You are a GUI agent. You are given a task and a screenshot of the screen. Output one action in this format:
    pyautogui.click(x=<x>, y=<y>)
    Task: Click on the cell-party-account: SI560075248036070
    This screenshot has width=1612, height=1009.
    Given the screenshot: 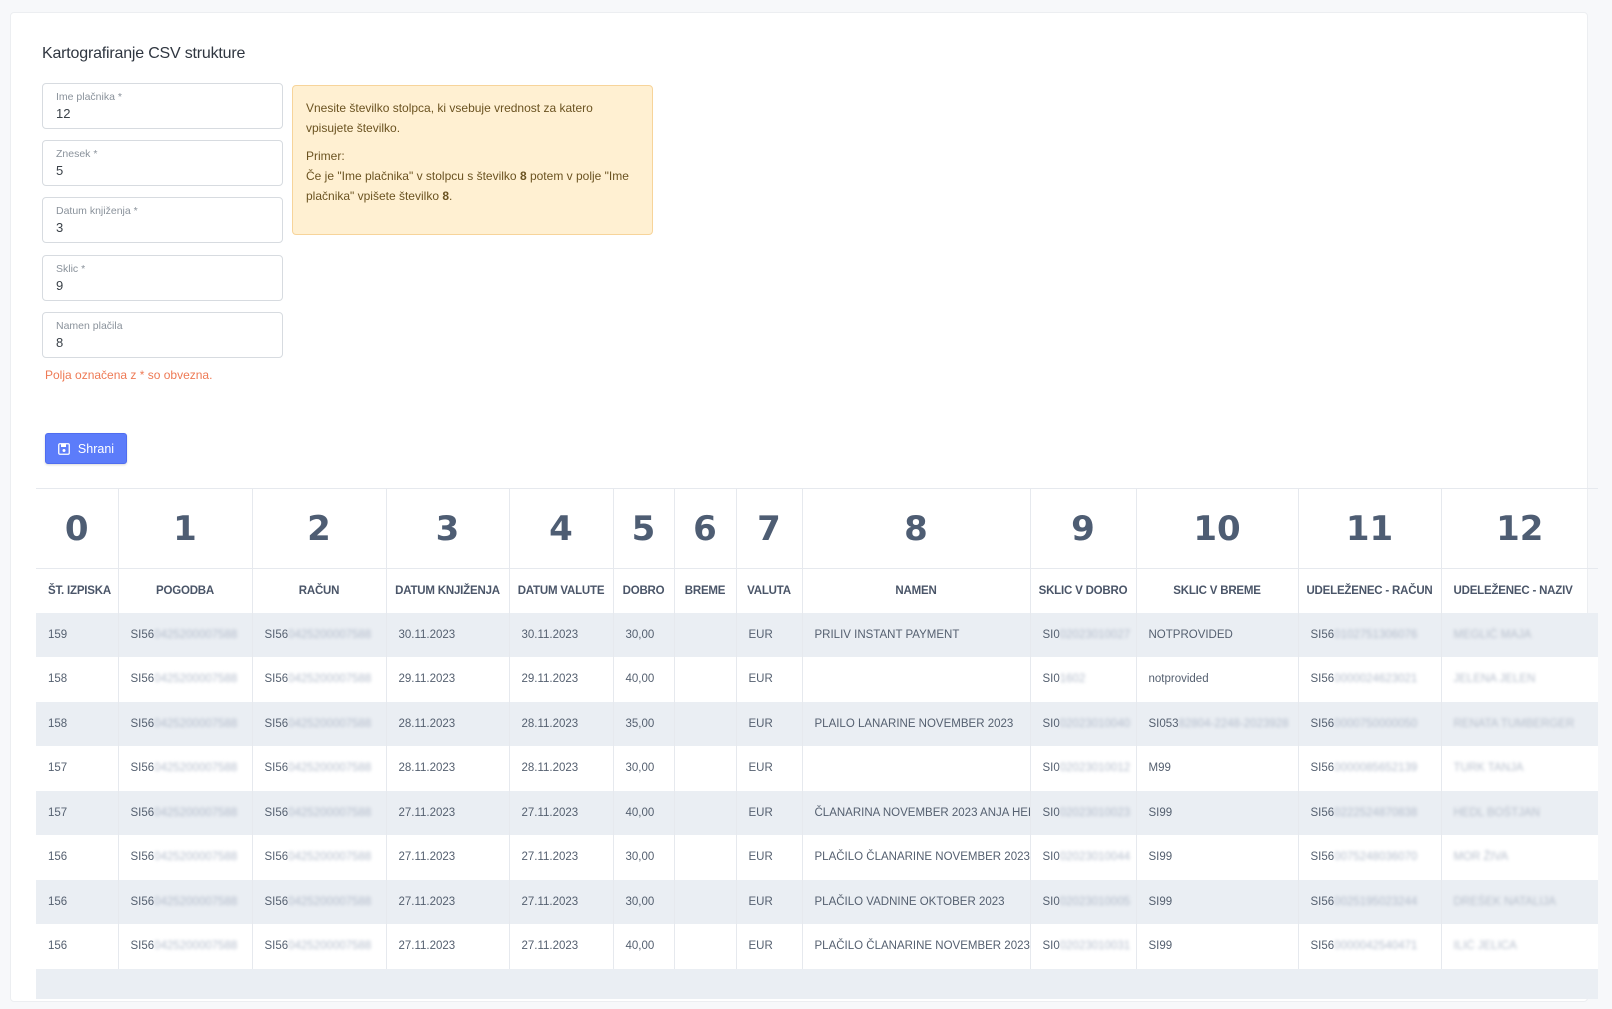 What is the action you would take?
    pyautogui.click(x=1370, y=857)
    